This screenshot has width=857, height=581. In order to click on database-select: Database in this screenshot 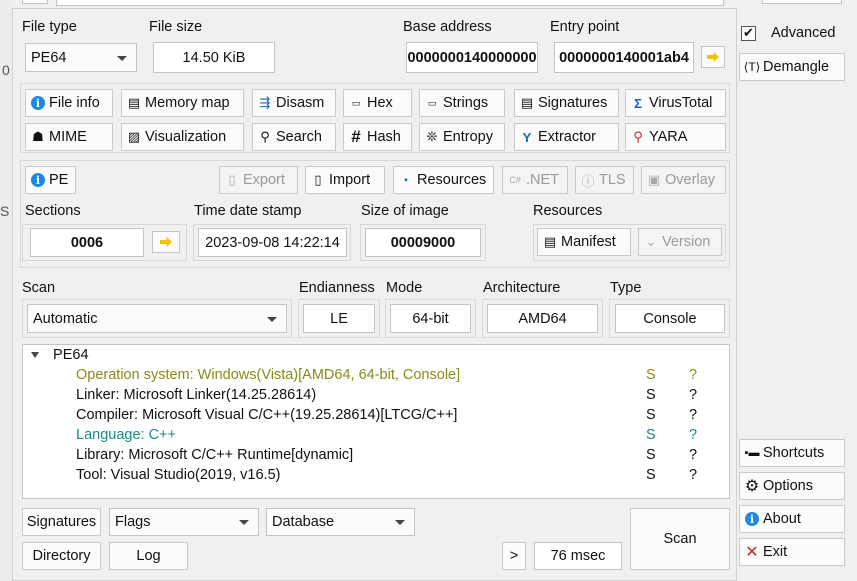, I will do `click(340, 522)`.